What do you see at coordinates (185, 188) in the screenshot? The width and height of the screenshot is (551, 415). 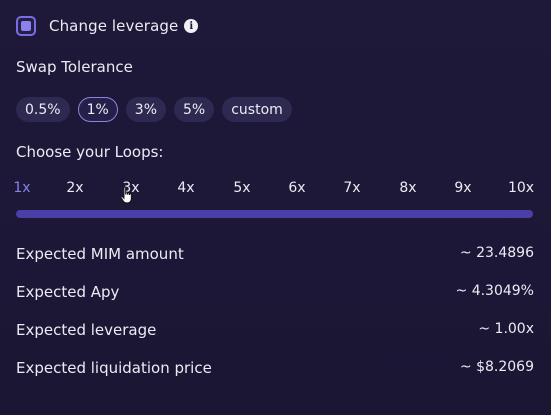 I see `loop-option-4x: 4x` at bounding box center [185, 188].